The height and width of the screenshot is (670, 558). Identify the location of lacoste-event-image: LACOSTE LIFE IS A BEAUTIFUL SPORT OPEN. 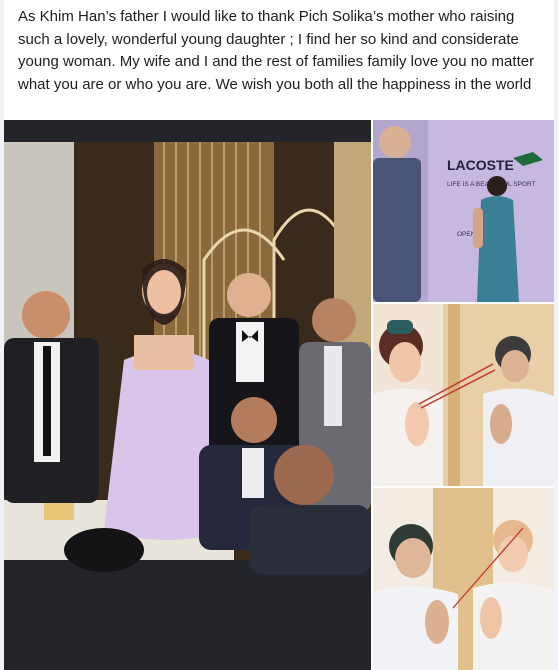
(463, 211).